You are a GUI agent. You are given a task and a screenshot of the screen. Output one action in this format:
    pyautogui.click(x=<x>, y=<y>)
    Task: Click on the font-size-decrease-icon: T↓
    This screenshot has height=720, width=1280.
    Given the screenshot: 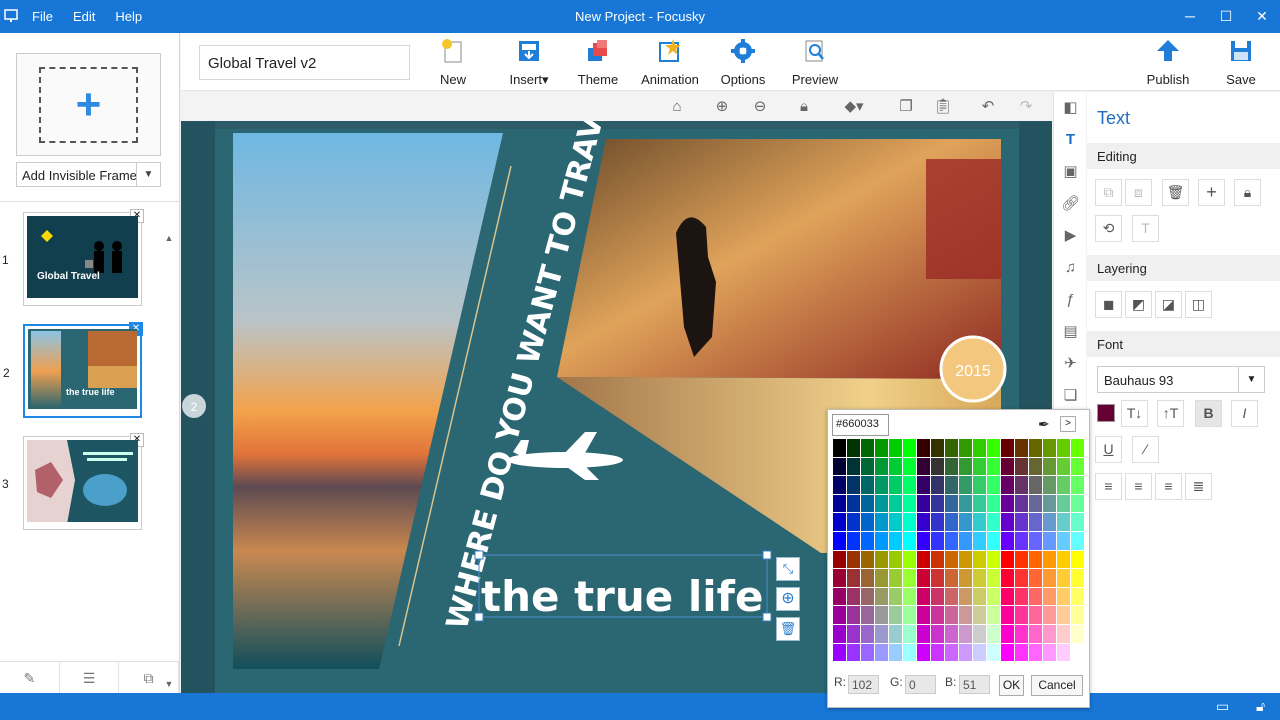 What is the action you would take?
    pyautogui.click(x=1134, y=413)
    